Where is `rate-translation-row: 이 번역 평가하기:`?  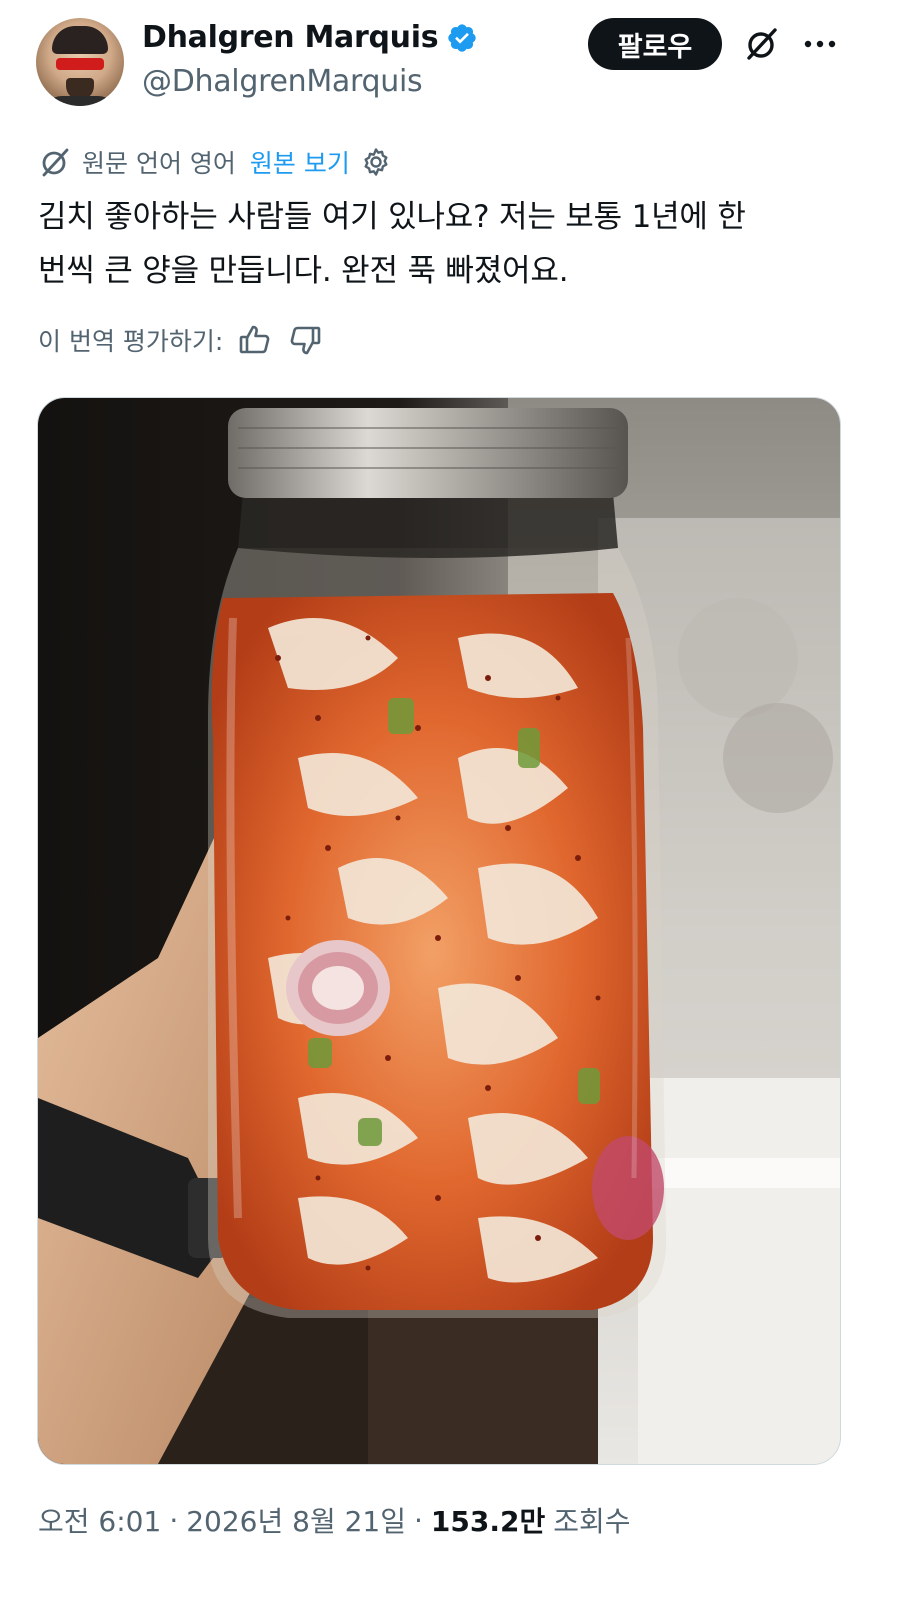 rate-translation-row: 이 번역 평가하기: is located at coordinates (180, 340).